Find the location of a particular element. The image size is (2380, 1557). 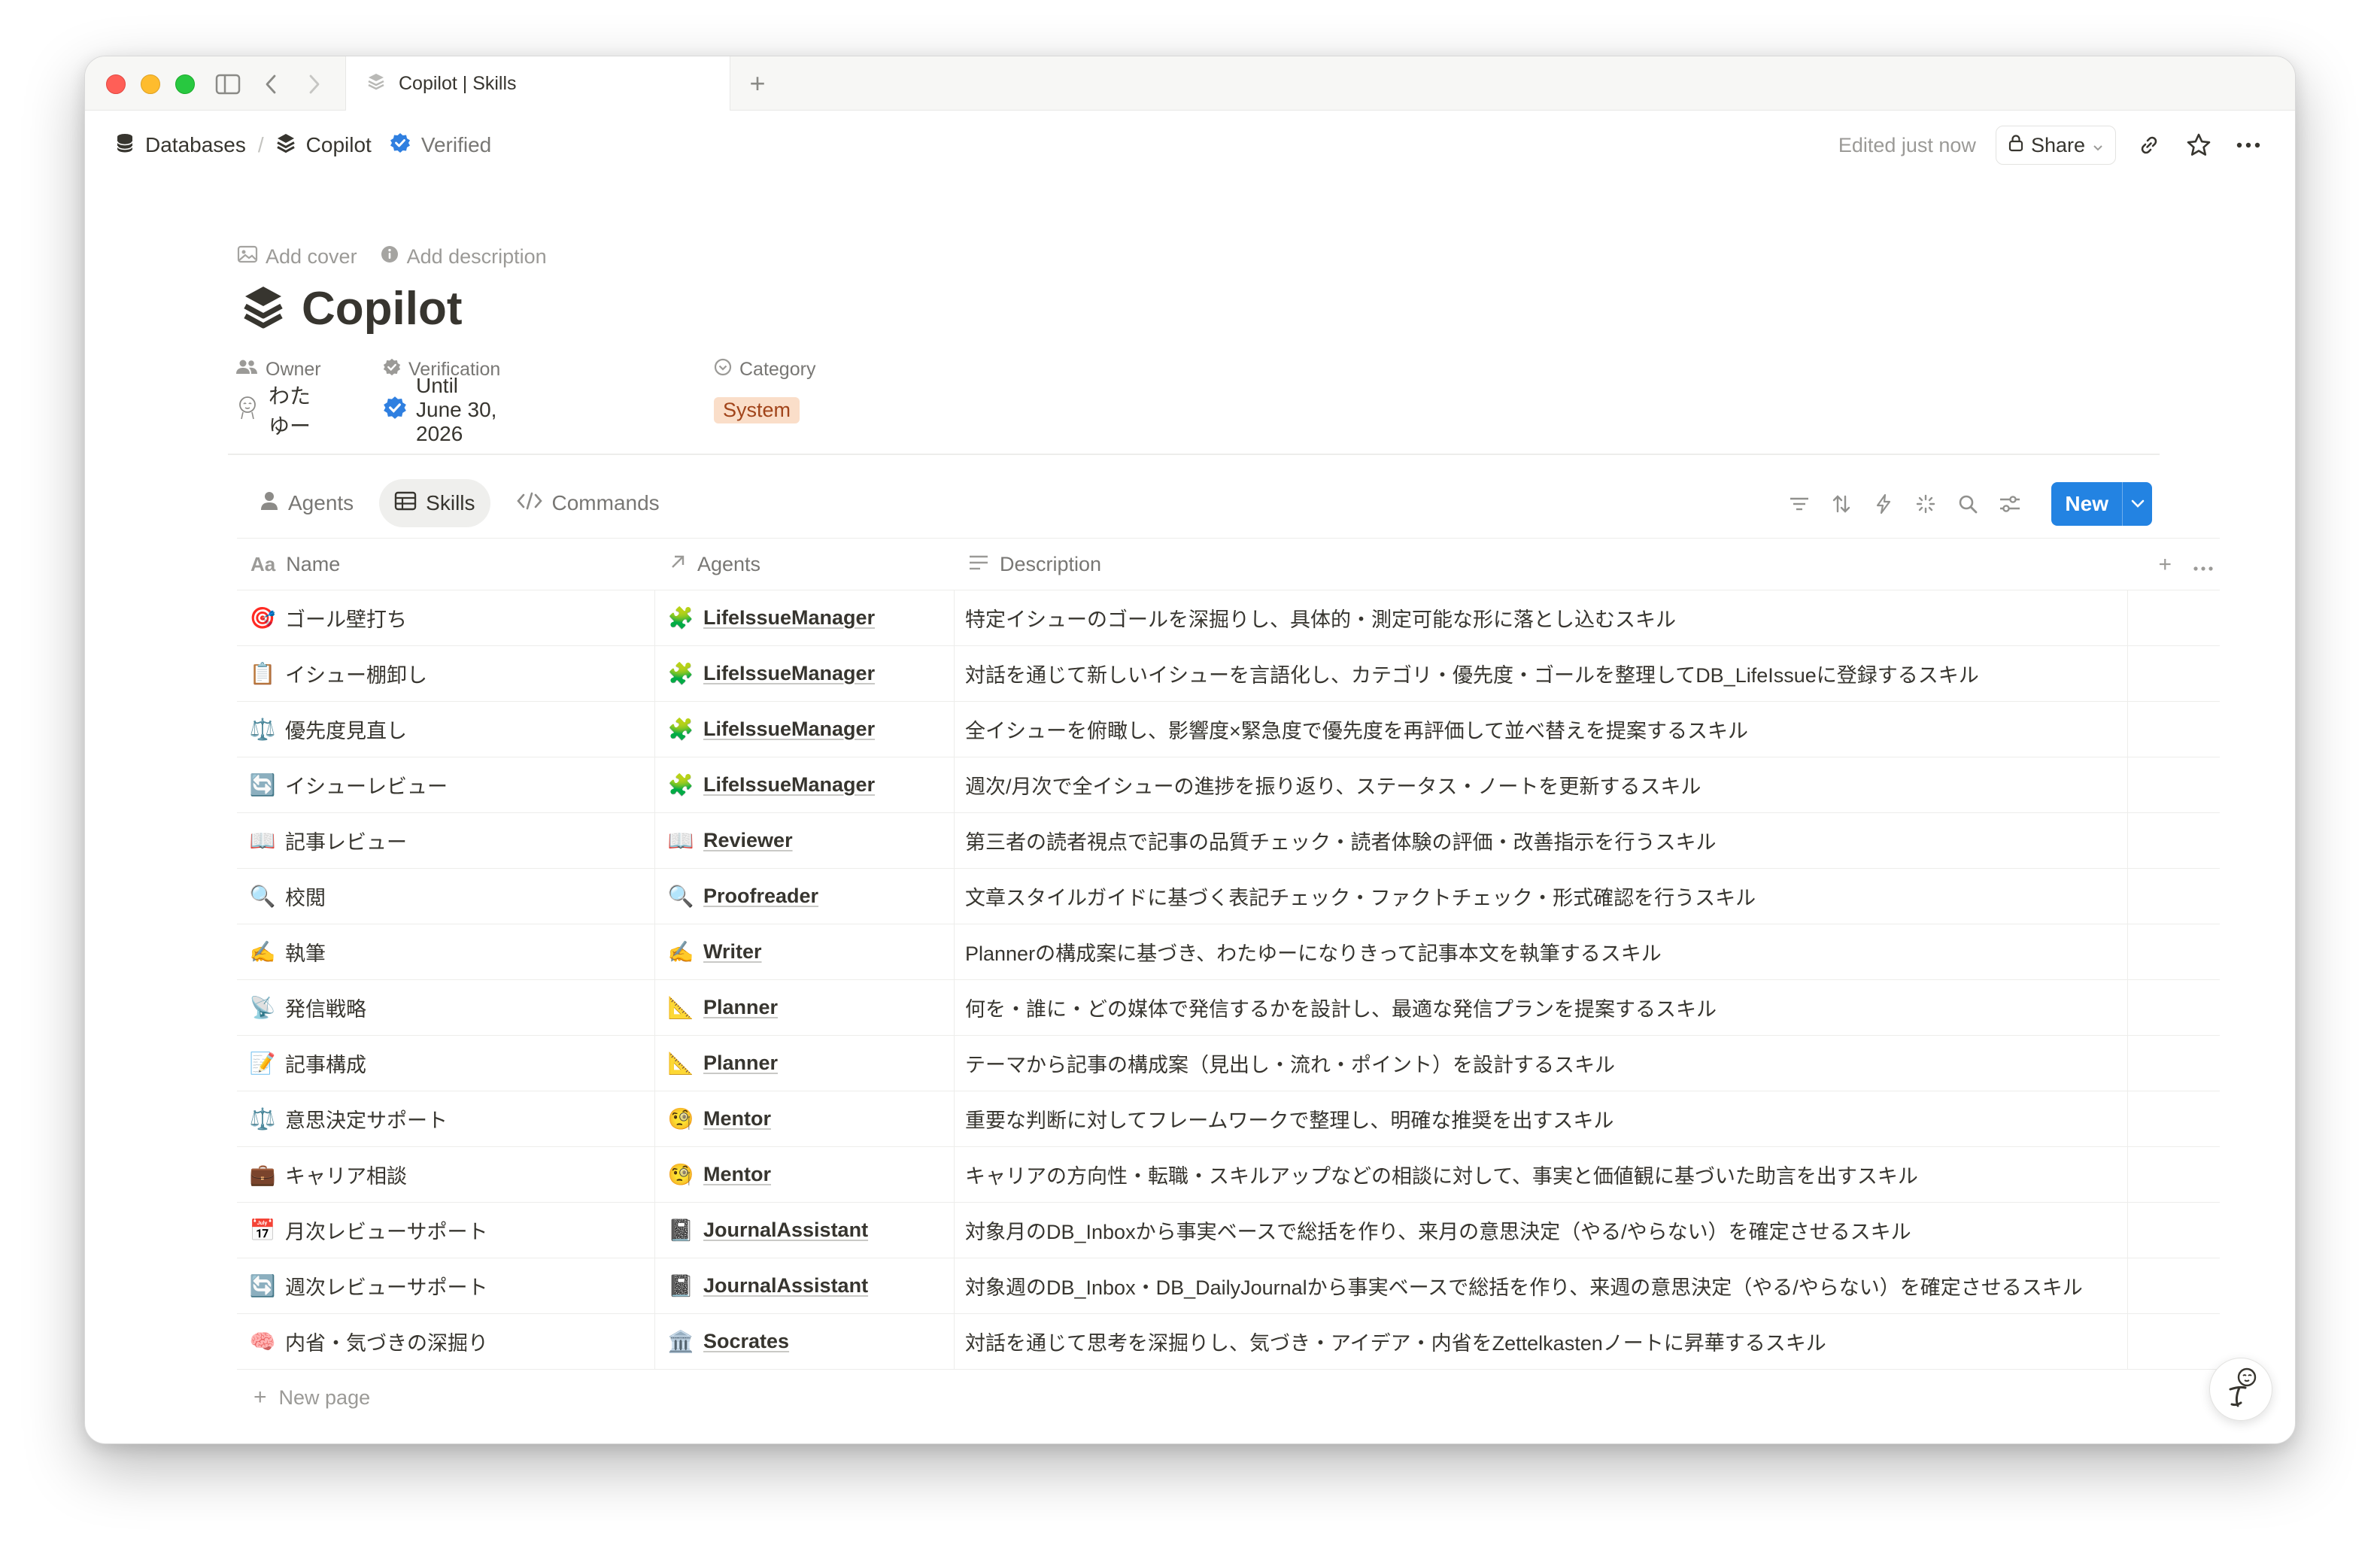

breadcrumb-copilot: Copilot is located at coordinates (324, 145).